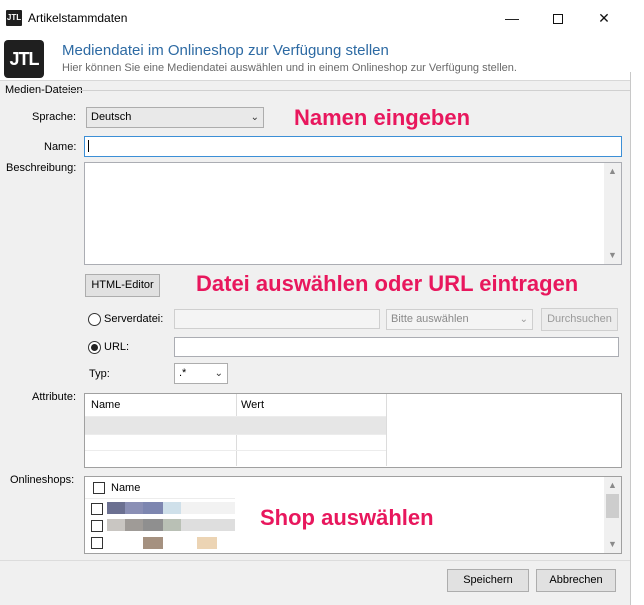 This screenshot has height=605, width=644. What do you see at coordinates (41, 168) in the screenshot?
I see `description-label: Beschreibung:` at bounding box center [41, 168].